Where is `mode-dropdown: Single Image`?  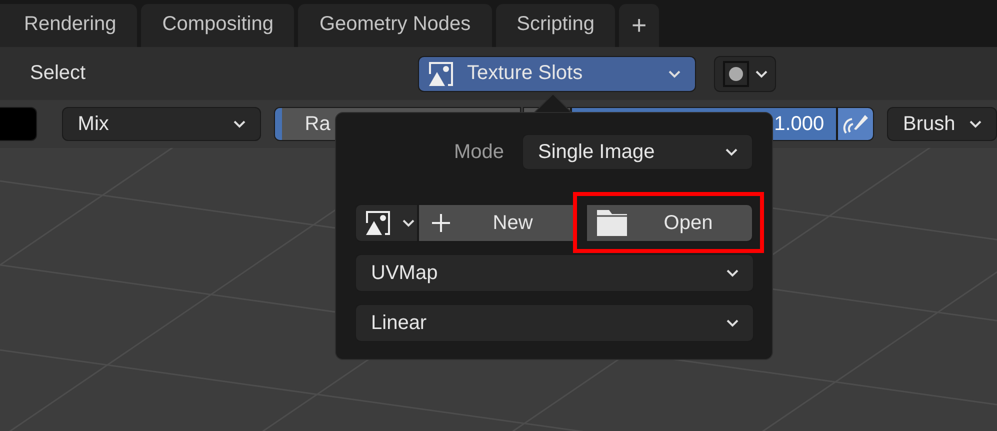 mode-dropdown: Single Image is located at coordinates (637, 152).